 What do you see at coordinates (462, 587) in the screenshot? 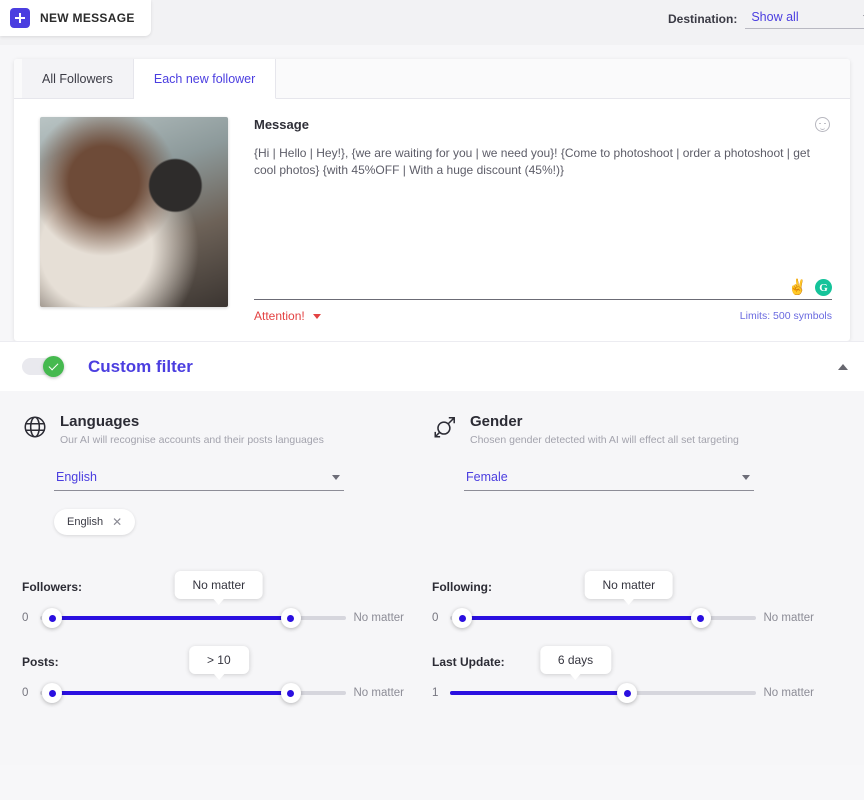
I see `slider-label: Following:` at bounding box center [462, 587].